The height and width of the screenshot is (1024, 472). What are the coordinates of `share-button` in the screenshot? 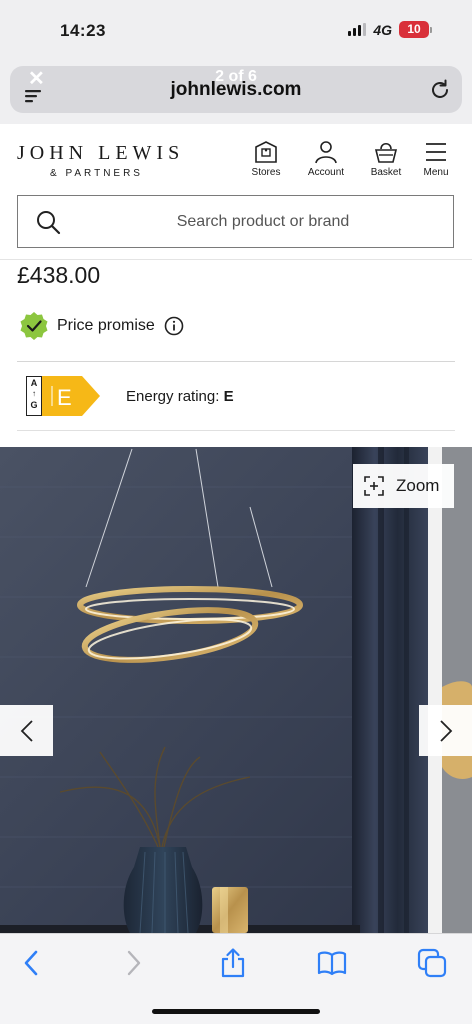 It's located at (233, 963).